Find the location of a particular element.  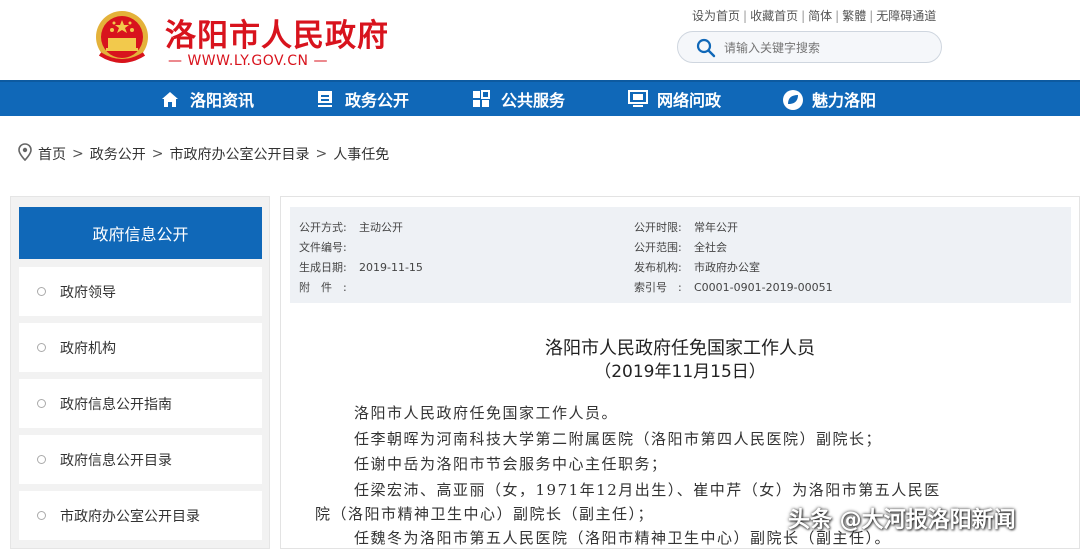

search-input is located at coordinates (824, 48).